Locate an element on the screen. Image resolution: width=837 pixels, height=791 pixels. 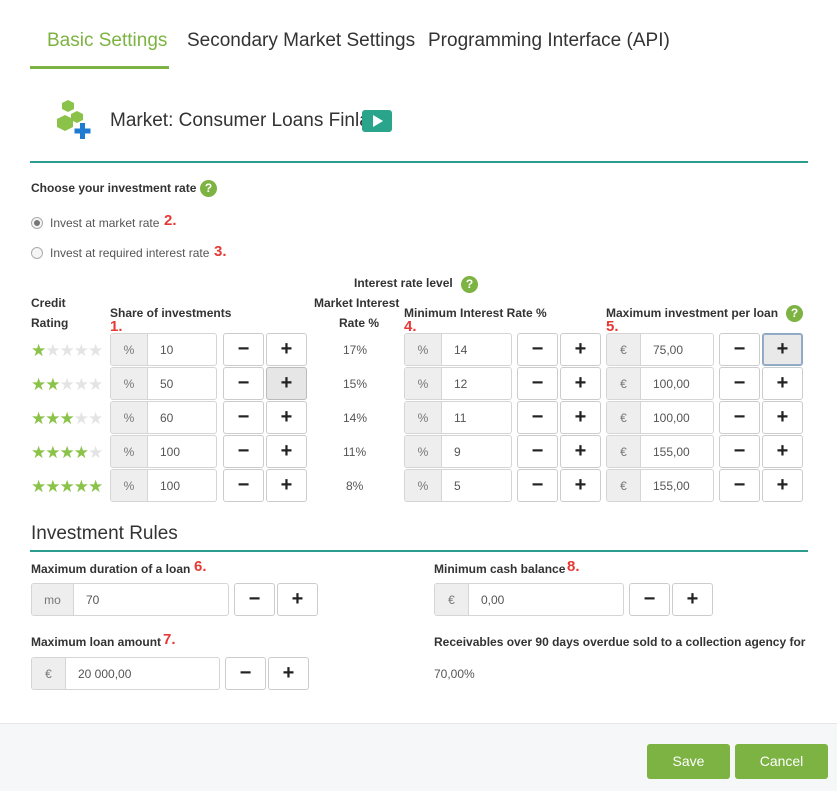
max-loan-amount-minus-button: − is located at coordinates (245, 673).